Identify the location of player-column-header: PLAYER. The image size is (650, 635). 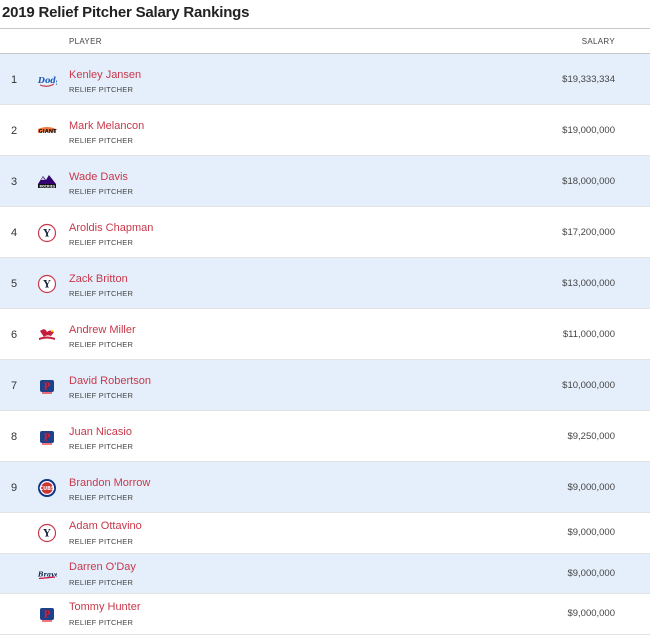
(85, 41).